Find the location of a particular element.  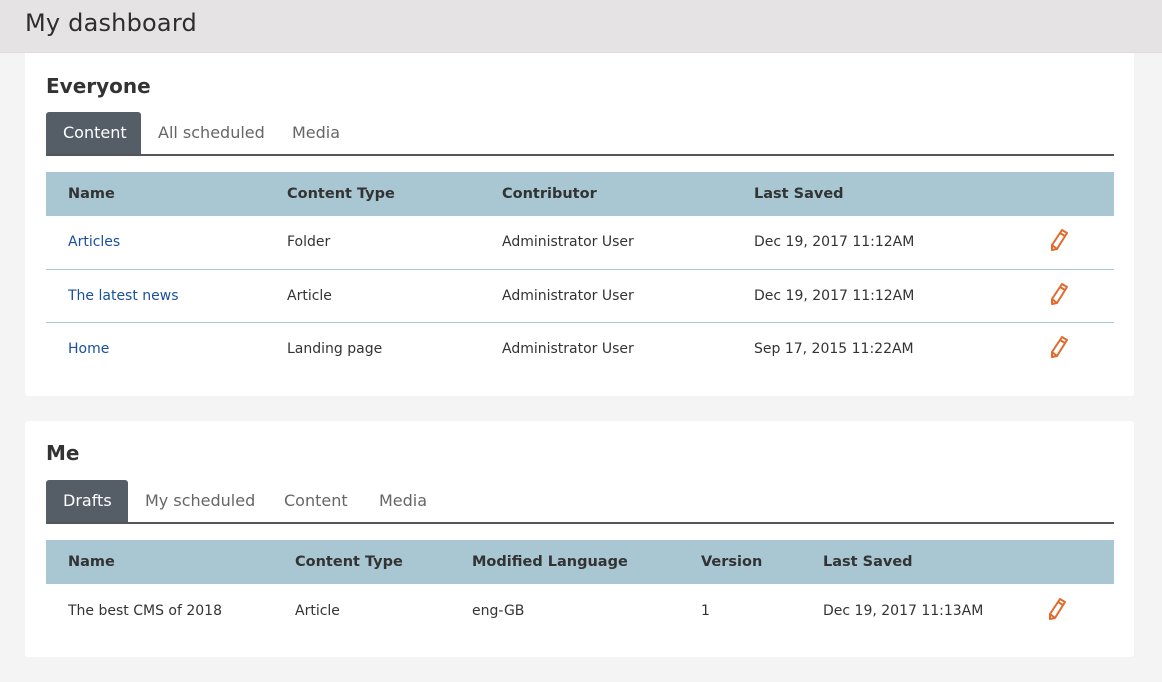

version-cell: 1 is located at coordinates (705, 610).